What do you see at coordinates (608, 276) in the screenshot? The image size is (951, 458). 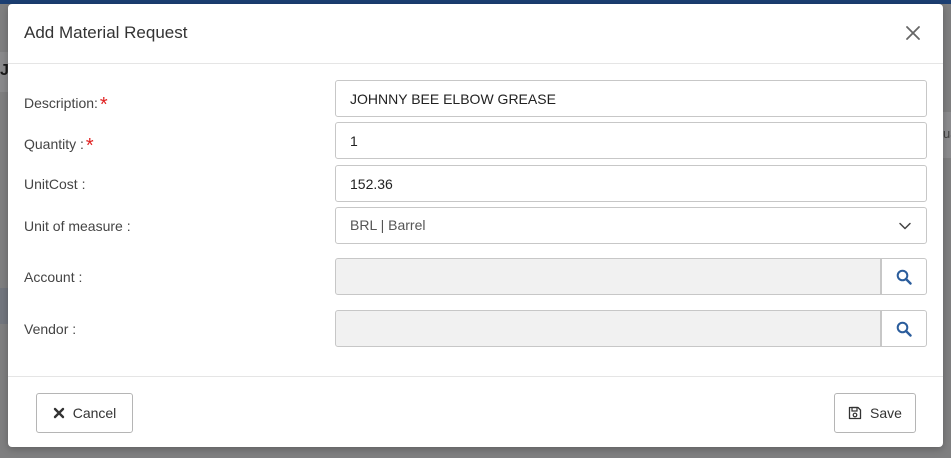 I see `account-input` at bounding box center [608, 276].